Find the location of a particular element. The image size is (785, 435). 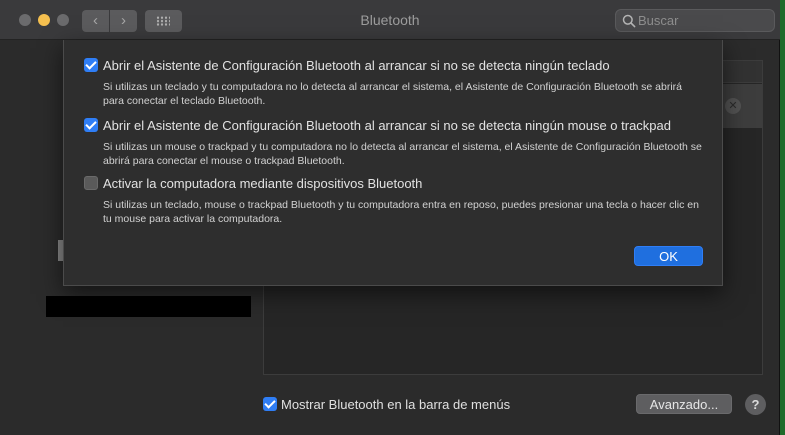

redacted-device-name is located at coordinates (148, 306).